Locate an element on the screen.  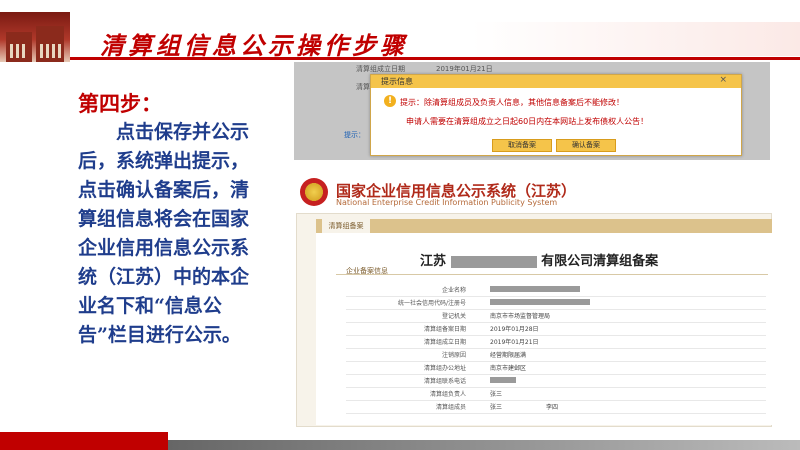
row-value: 南京市建邺区 is located at coordinates (508, 368).